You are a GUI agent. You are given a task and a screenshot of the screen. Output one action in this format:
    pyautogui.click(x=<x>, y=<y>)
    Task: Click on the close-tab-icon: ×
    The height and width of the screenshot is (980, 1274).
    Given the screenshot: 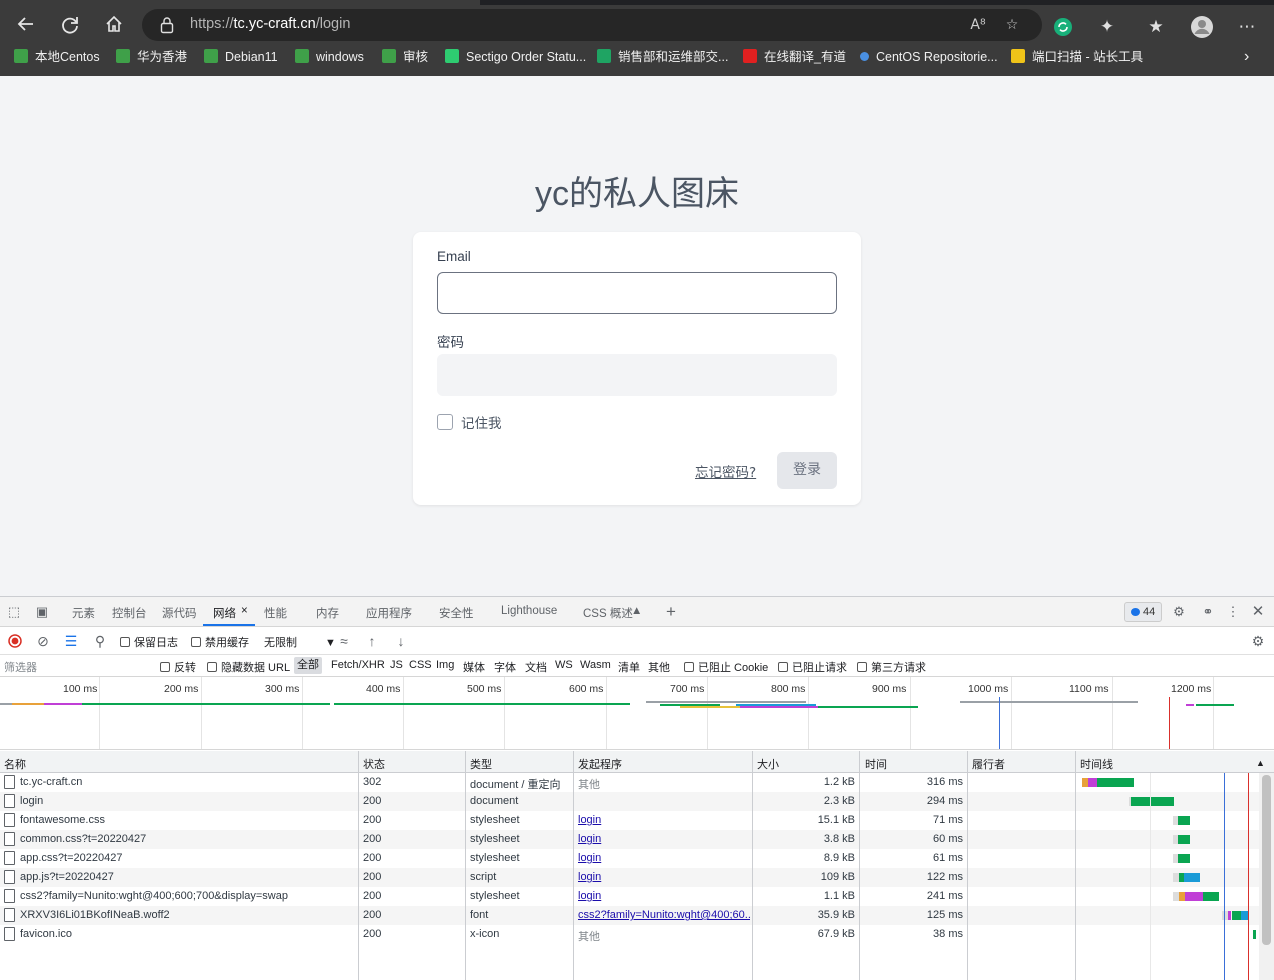 What is the action you would take?
    pyautogui.click(x=244, y=611)
    